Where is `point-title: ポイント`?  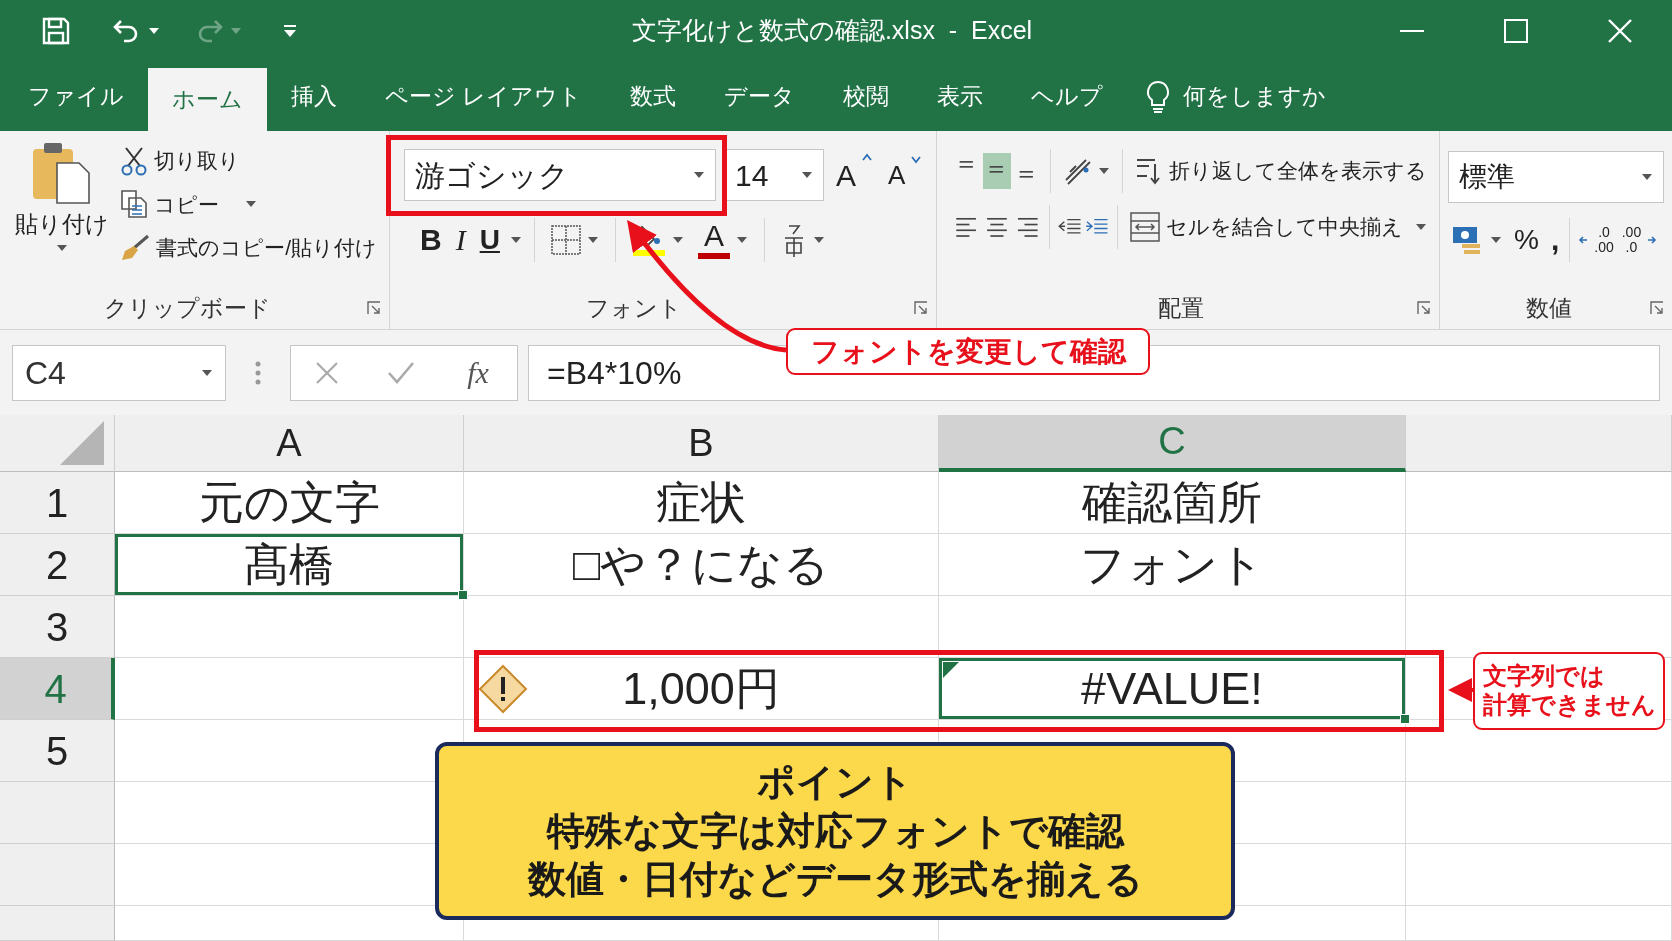
point-title: ポイント is located at coordinates (835, 783).